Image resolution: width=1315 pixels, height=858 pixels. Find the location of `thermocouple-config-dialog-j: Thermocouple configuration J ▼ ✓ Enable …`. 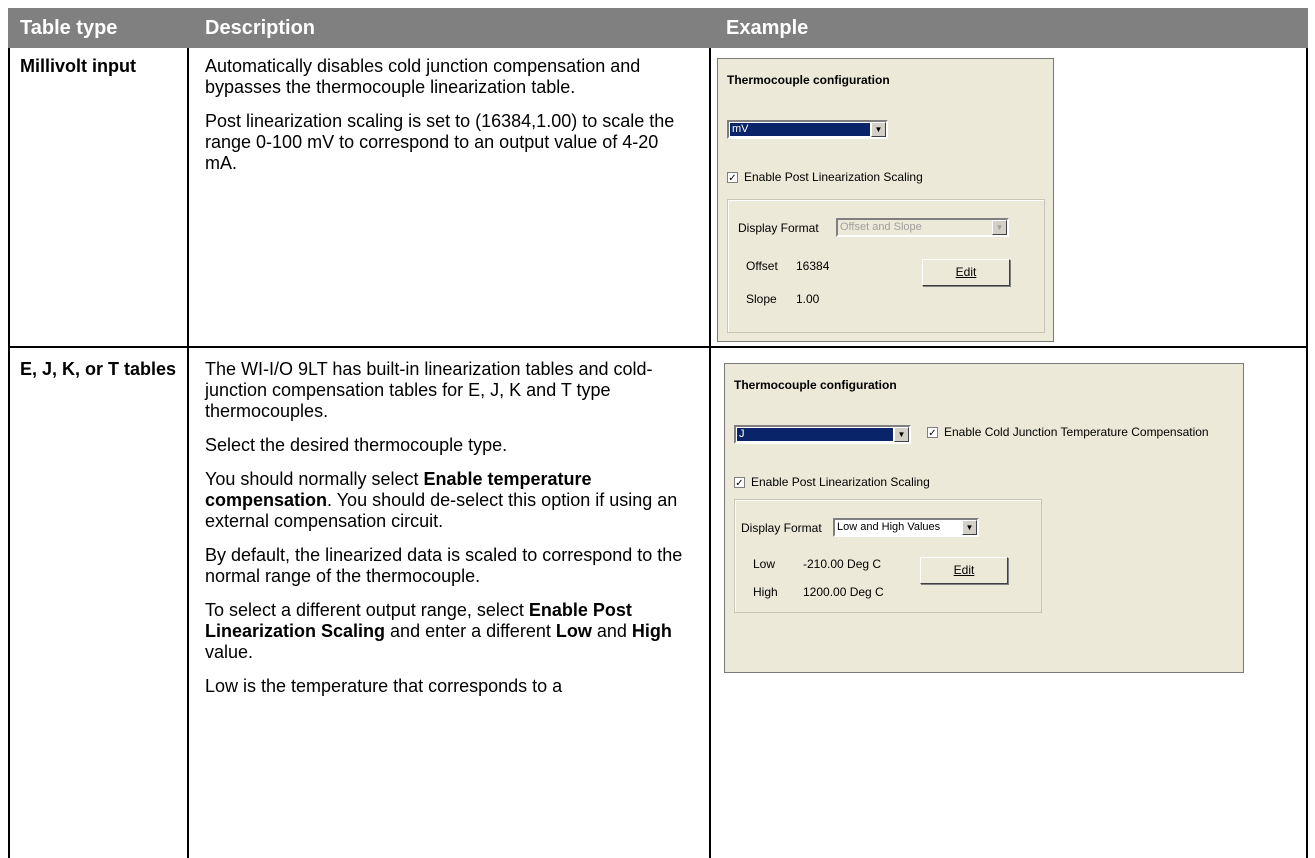

thermocouple-config-dialog-j: Thermocouple configuration J ▼ ✓ Enable … is located at coordinates (984, 518).